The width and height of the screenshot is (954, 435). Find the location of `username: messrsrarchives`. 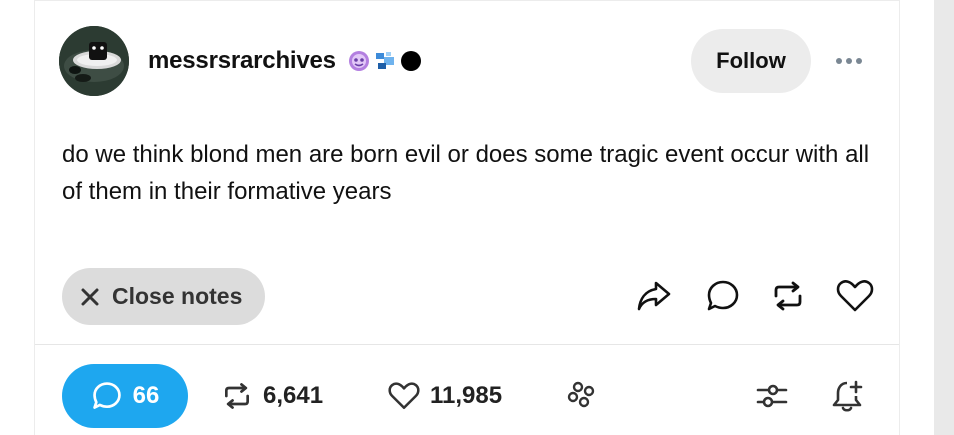

username: messrsrarchives is located at coordinates (242, 61).